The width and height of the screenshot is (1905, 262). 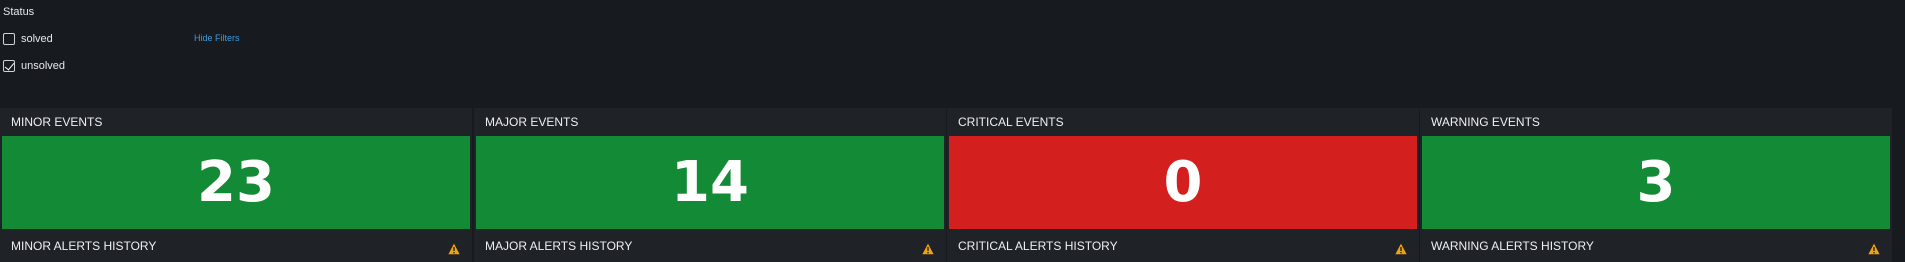 What do you see at coordinates (710, 182) in the screenshot?
I see `major-events-count: 14` at bounding box center [710, 182].